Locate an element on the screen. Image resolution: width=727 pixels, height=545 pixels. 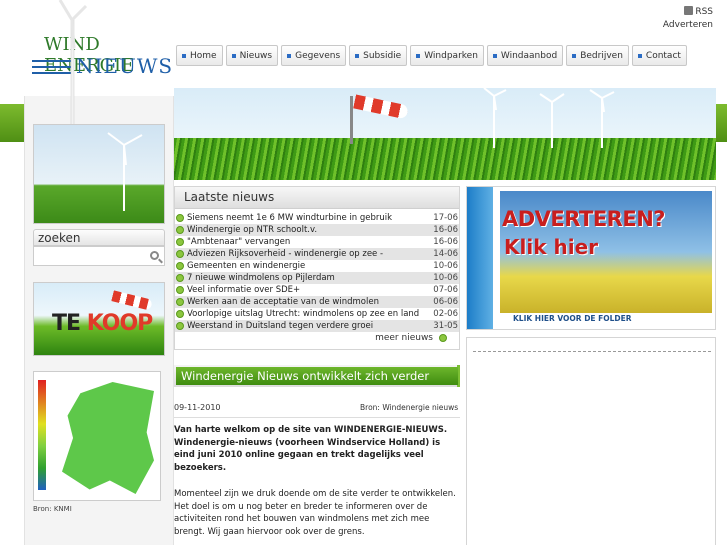
sidebar-panel is located at coordinates (591, 441).